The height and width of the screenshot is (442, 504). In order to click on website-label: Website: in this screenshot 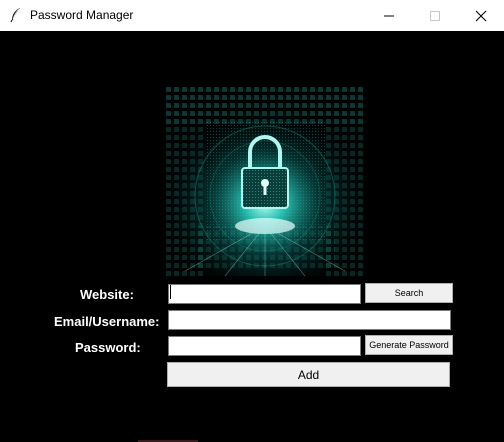, I will do `click(107, 294)`.